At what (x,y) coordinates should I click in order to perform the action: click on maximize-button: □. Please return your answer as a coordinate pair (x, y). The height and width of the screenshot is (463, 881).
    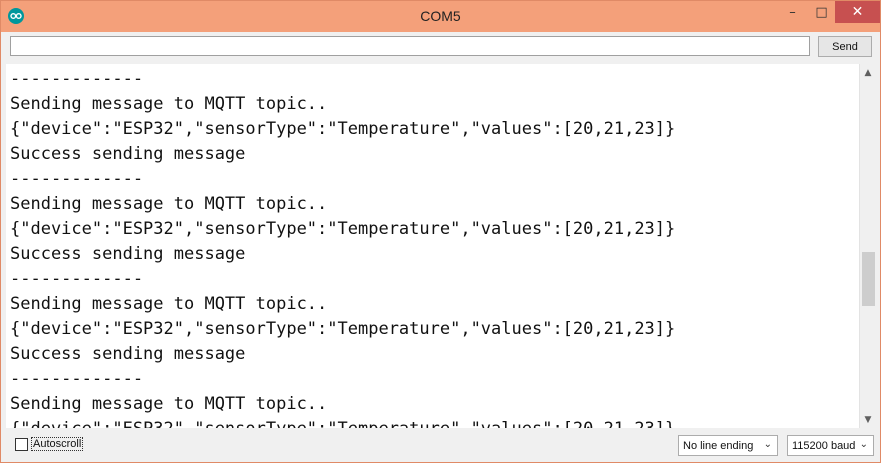
    Looking at the image, I should click on (821, 12).